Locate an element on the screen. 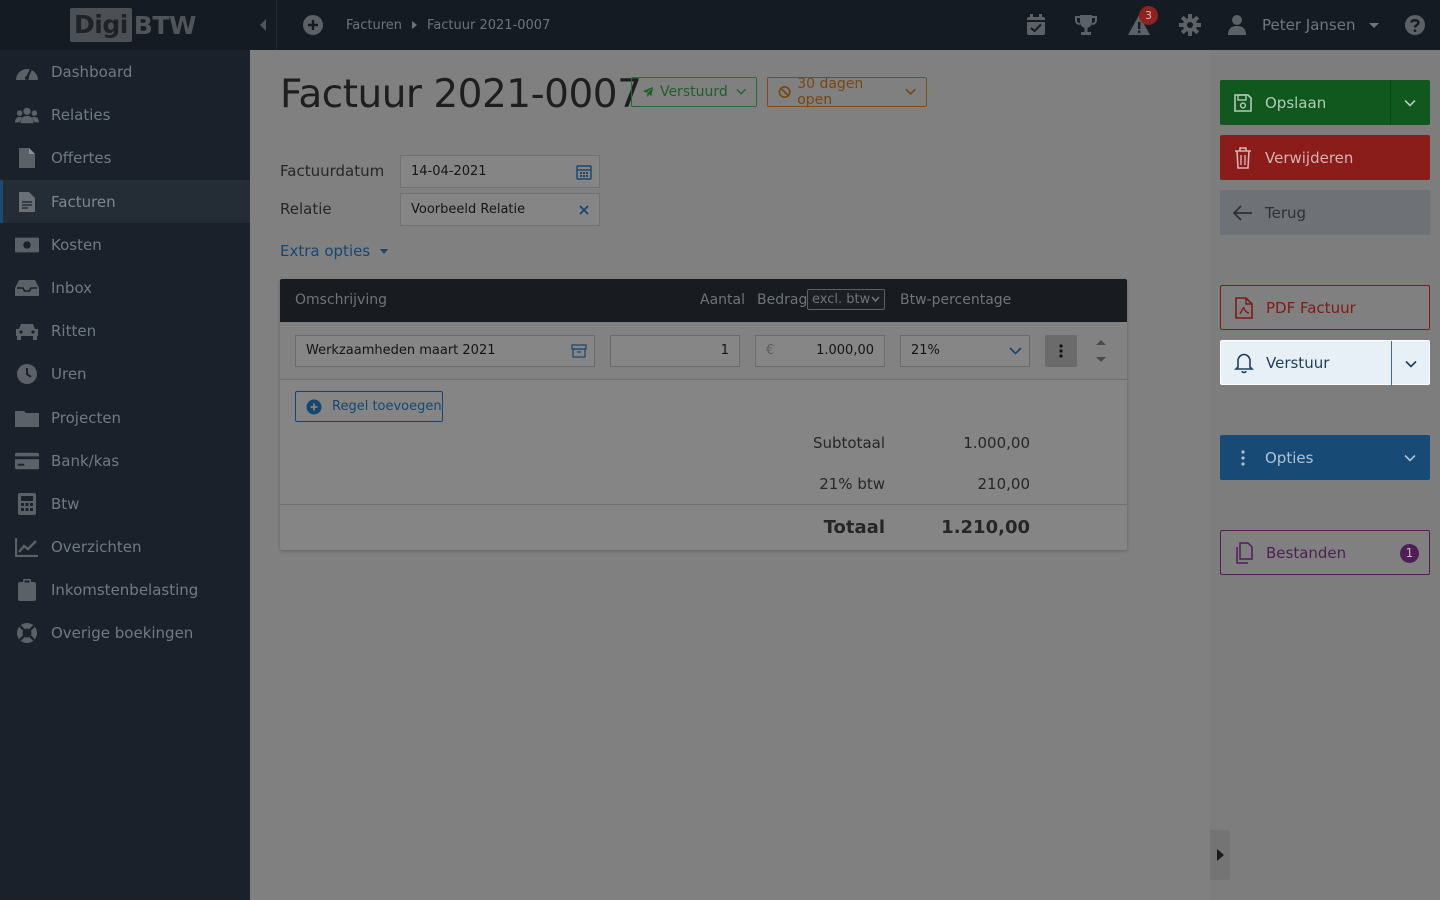 The width and height of the screenshot is (1440, 900). trophy-button is located at coordinates (1086, 25).